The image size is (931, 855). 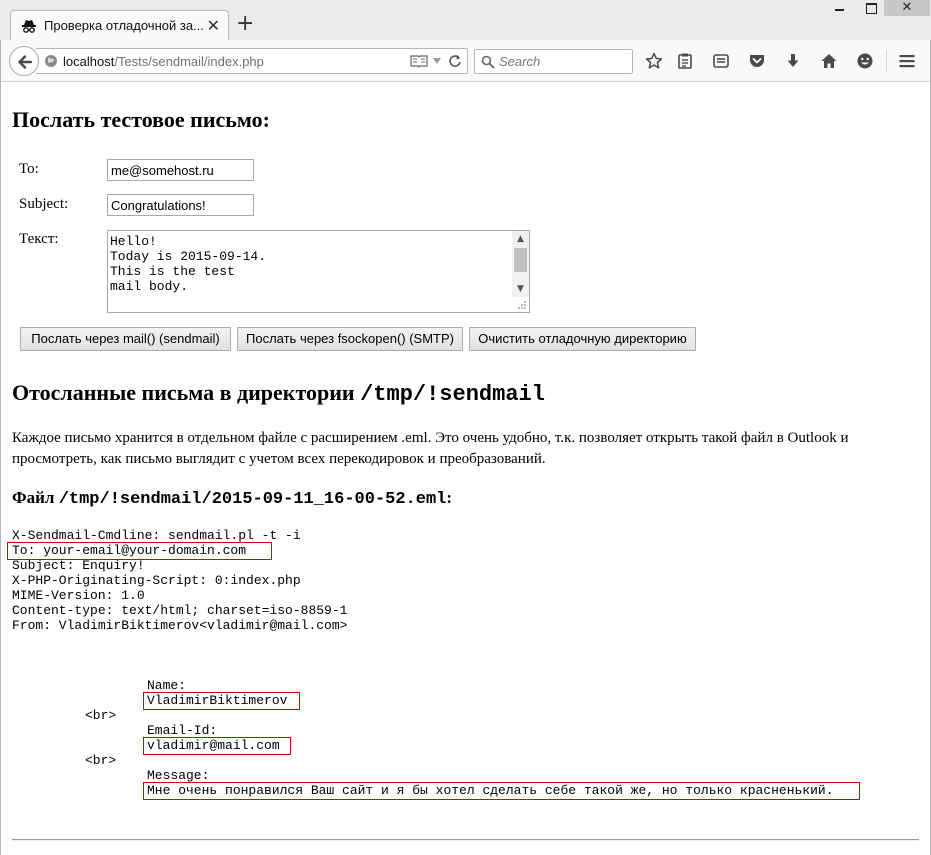 I want to click on url-text: localhost/Tests/sendmail/index.php, so click(x=163, y=61).